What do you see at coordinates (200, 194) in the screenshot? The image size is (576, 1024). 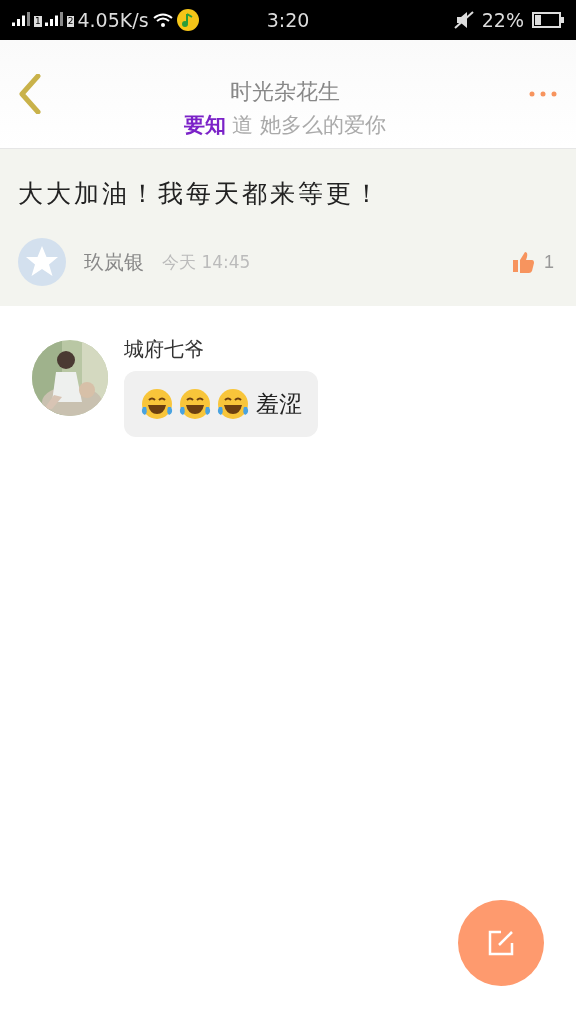 I see `post-text: 大大加油！我每天都来等更！` at bounding box center [200, 194].